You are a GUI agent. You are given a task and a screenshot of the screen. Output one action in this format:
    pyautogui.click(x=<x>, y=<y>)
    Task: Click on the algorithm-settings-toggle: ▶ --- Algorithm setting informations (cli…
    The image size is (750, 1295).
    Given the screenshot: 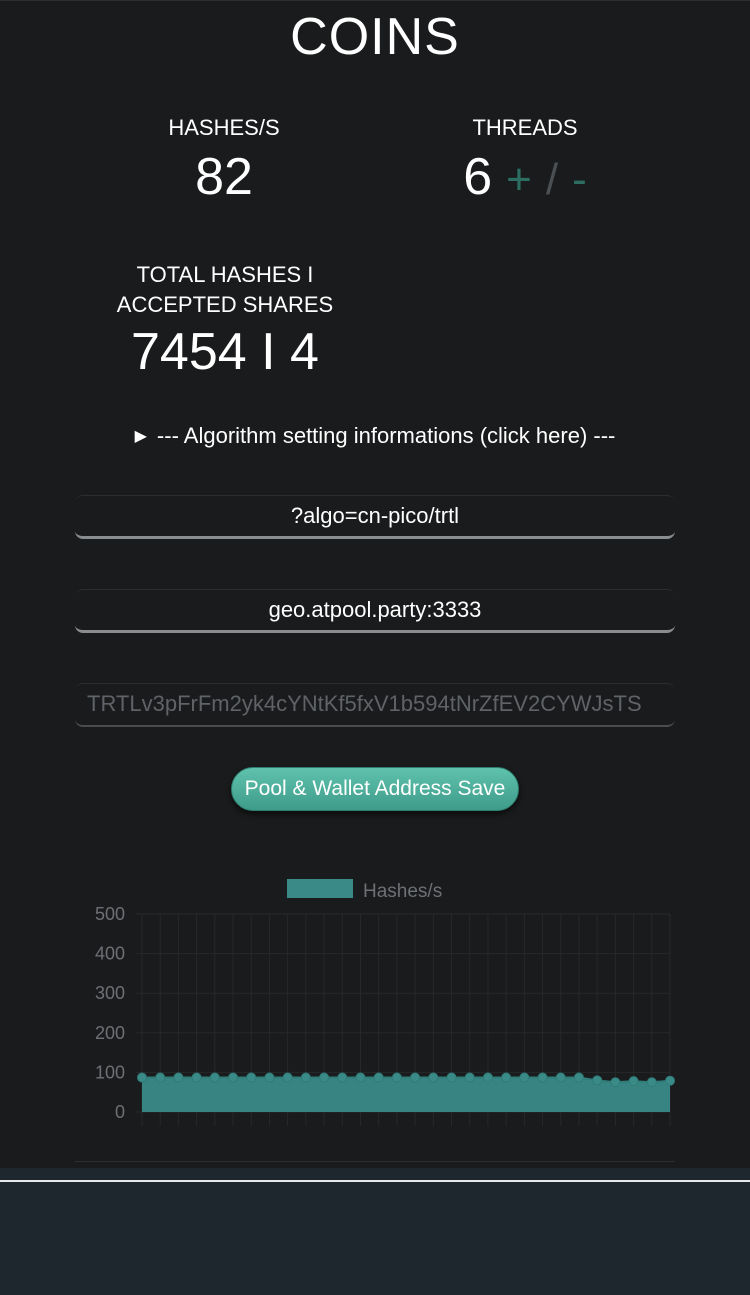 What is the action you would take?
    pyautogui.click(x=375, y=436)
    